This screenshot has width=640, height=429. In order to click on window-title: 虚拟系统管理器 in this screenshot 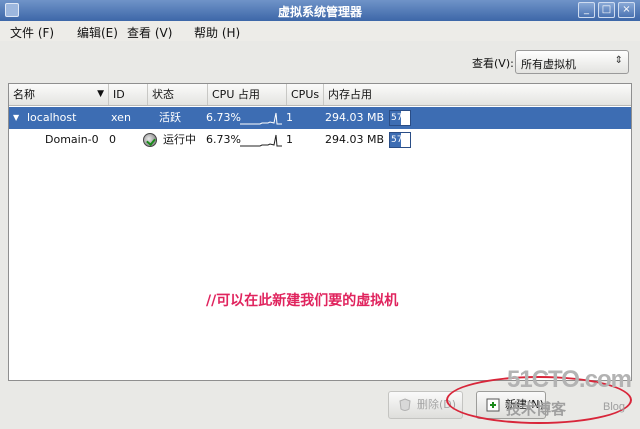, I will do `click(319, 12)`.